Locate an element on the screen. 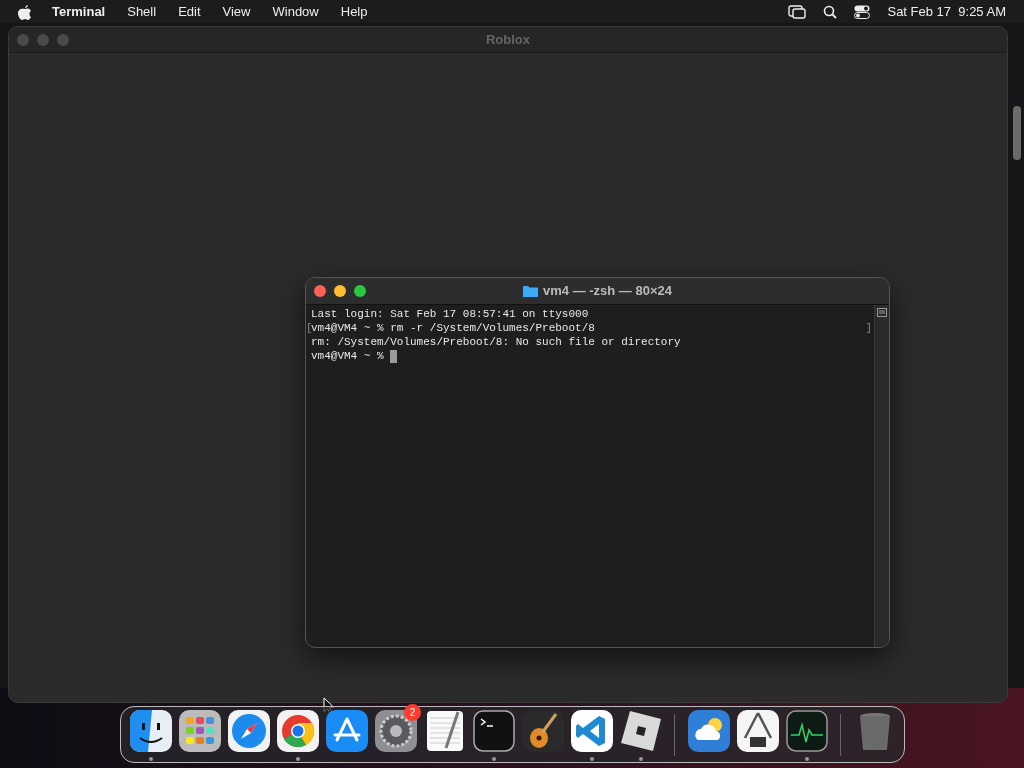 The width and height of the screenshot is (1024, 768). smiling-face-icon is located at coordinates (150, 731).